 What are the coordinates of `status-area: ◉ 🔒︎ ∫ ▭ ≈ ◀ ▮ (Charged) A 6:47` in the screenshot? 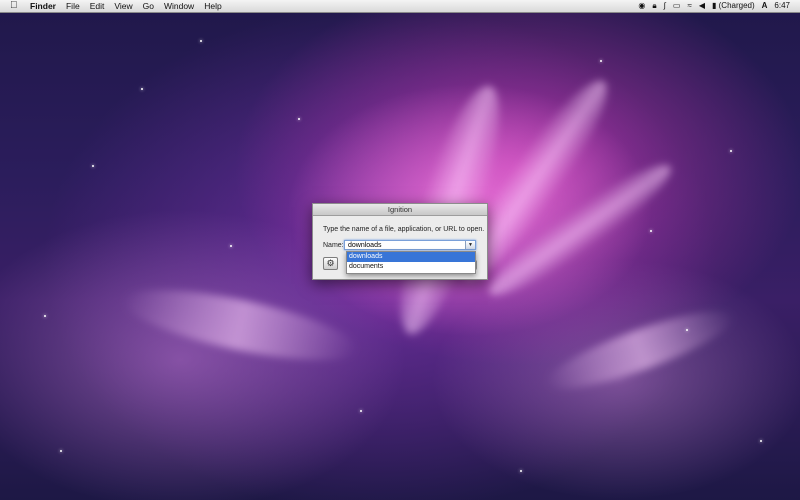 It's located at (710, 6).